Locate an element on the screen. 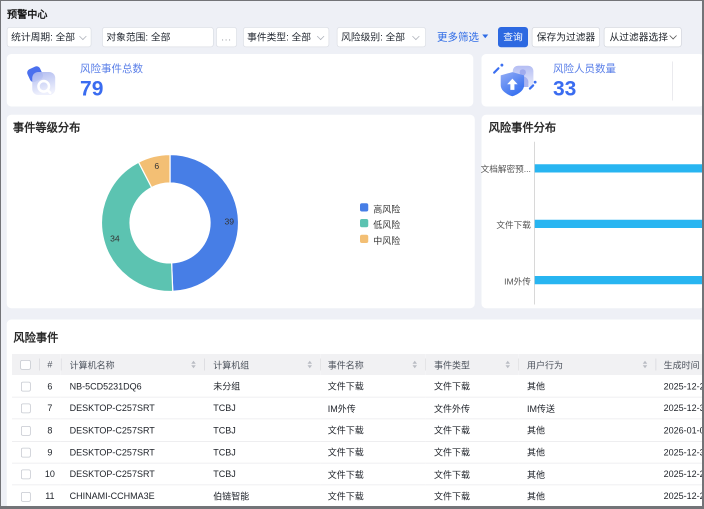 The image size is (704, 509). svg-text: 34 is located at coordinates (115, 239).